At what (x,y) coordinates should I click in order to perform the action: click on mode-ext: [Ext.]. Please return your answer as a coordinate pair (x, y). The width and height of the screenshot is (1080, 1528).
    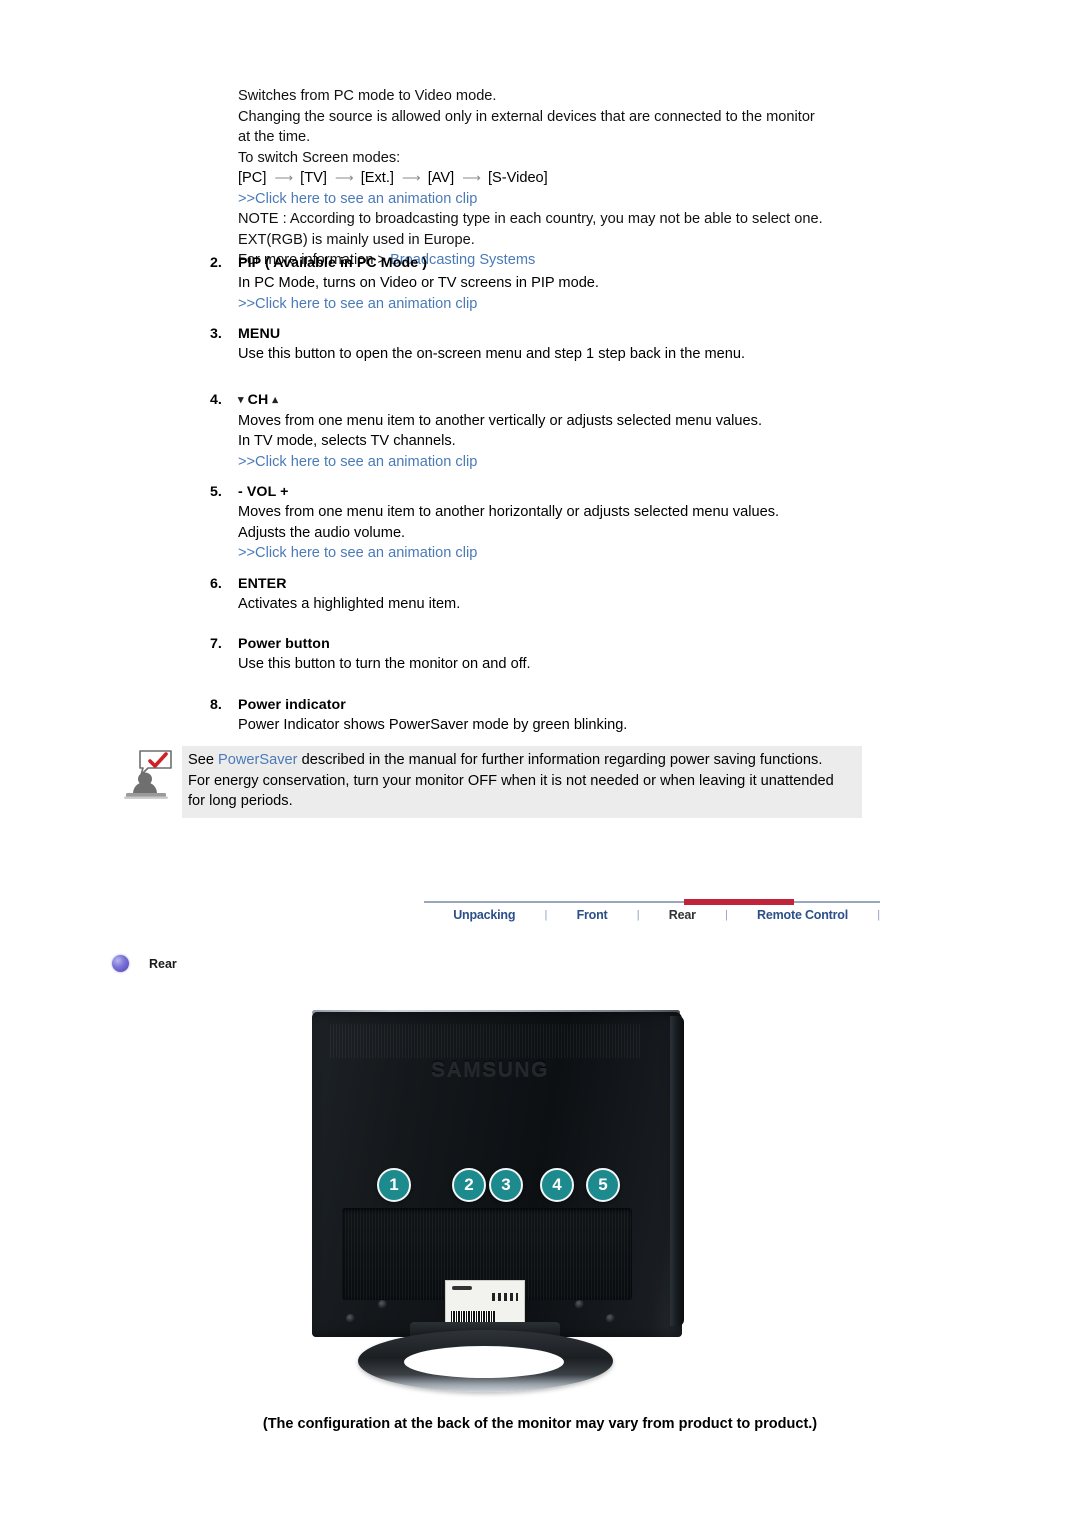
    Looking at the image, I should click on (377, 178).